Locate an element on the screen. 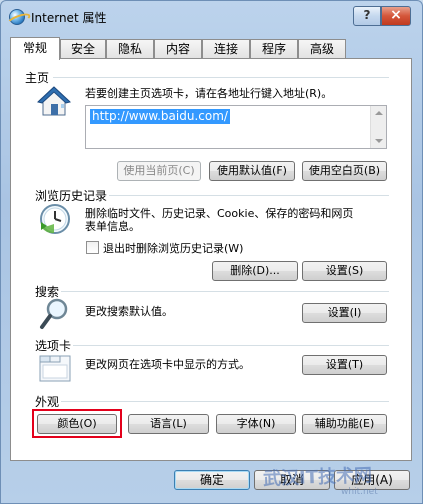 The width and height of the screenshot is (423, 504). window-title: Internet 属性 is located at coordinates (69, 18).